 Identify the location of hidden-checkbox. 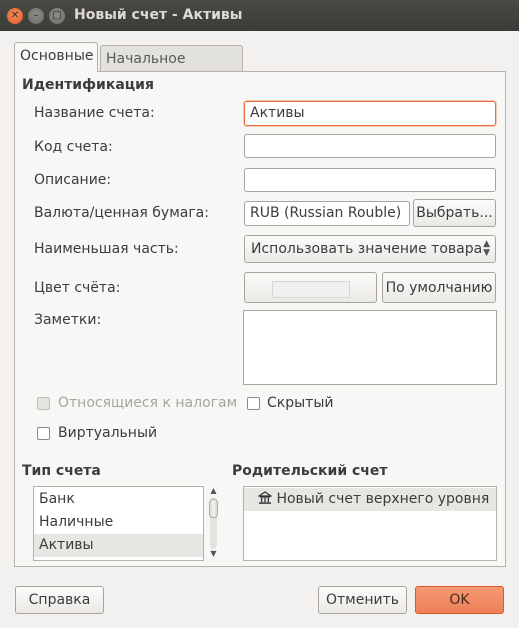
(253, 403).